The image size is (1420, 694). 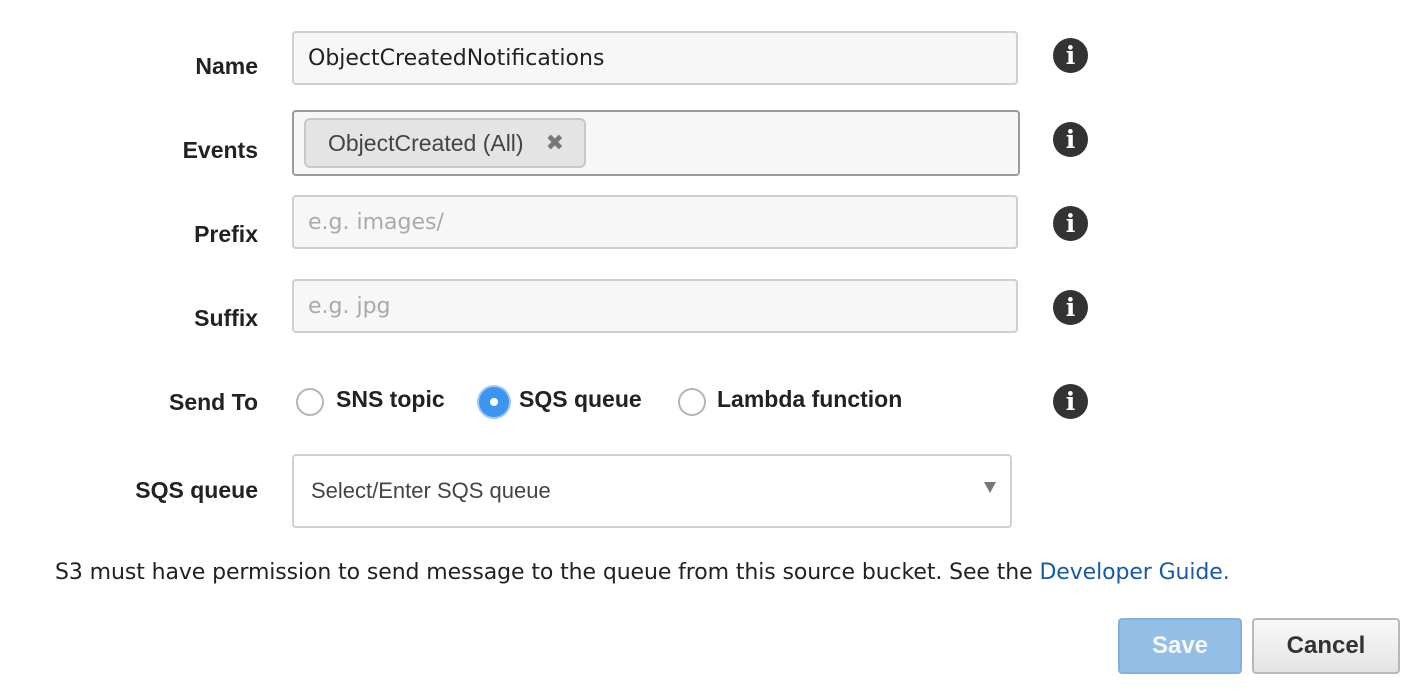 What do you see at coordinates (426, 142) in the screenshot?
I see `event-token-label: ObjectCreated (All)` at bounding box center [426, 142].